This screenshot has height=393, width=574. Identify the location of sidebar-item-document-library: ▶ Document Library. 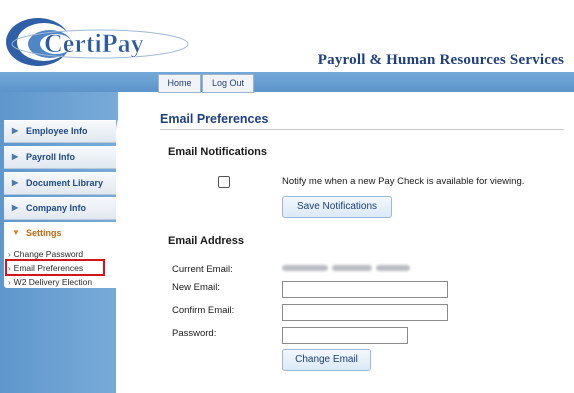
(60, 183).